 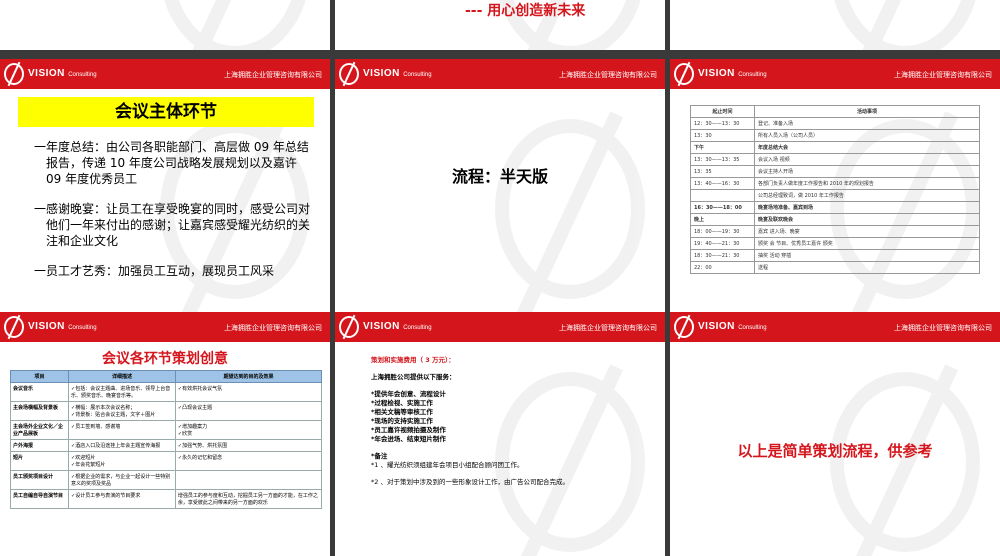 What do you see at coordinates (722, 135) in the screenshot?
I see `time-cell: 13：30` at bounding box center [722, 135].